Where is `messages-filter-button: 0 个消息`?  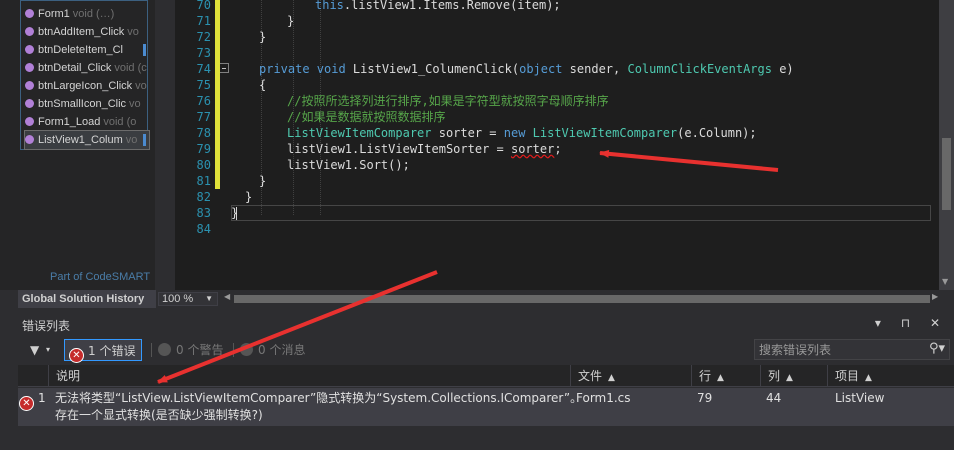
messages-filter-button: 0 个消息 is located at coordinates (272, 350).